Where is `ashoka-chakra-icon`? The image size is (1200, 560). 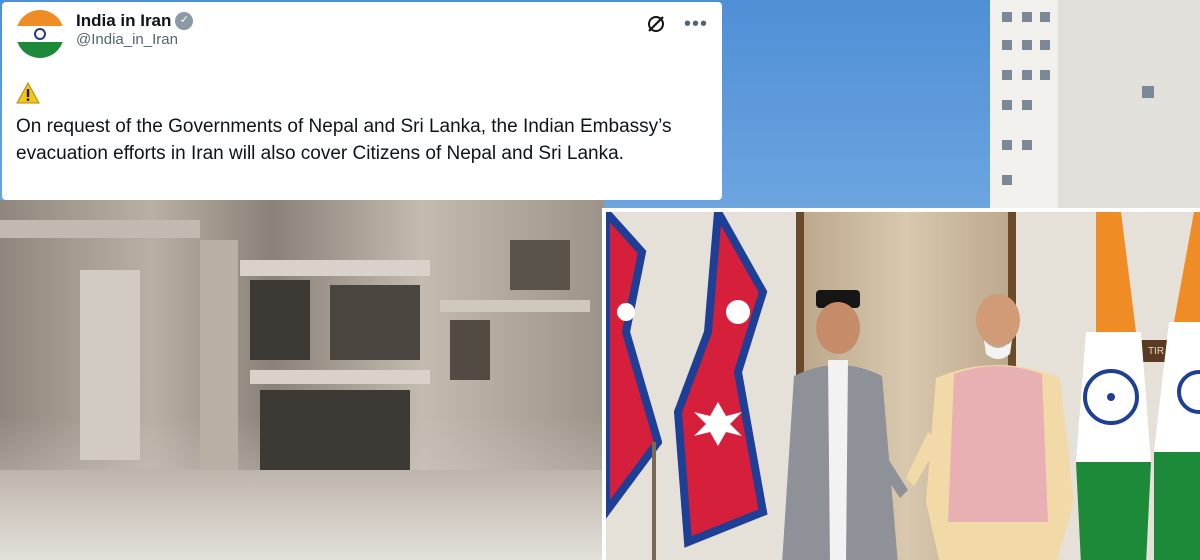
ashoka-chakra-icon is located at coordinates (40, 34).